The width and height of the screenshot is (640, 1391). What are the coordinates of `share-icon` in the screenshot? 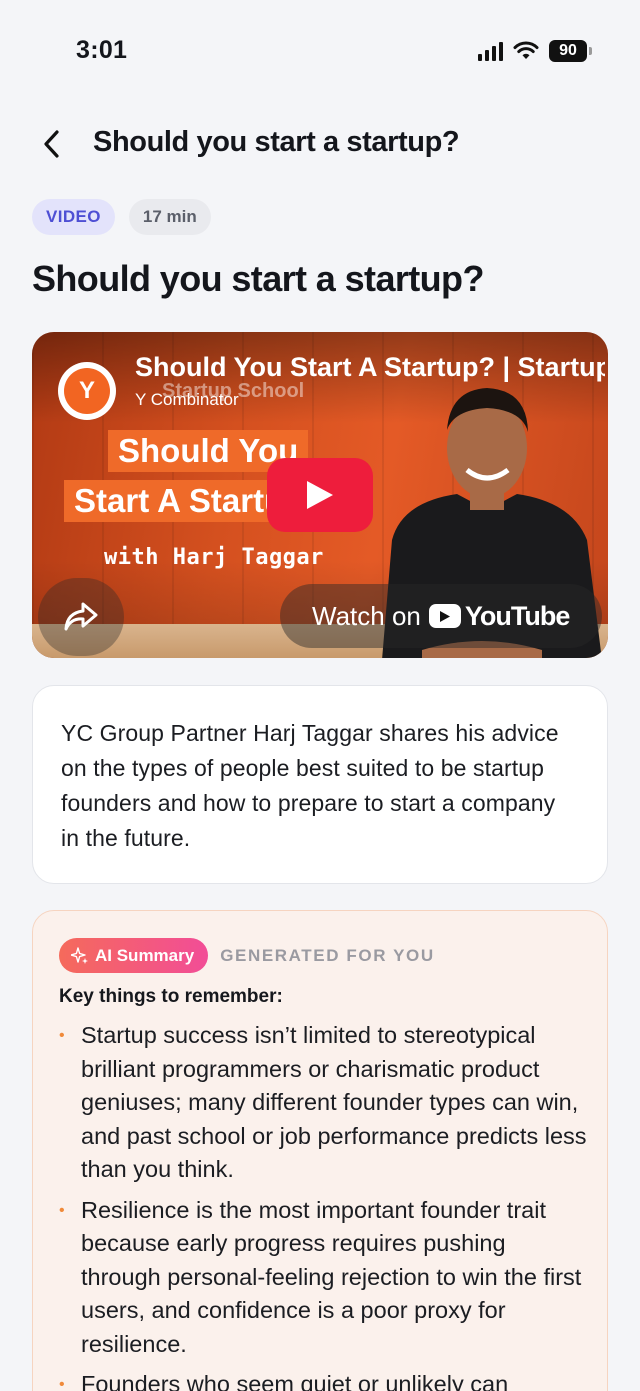 It's located at (81, 616).